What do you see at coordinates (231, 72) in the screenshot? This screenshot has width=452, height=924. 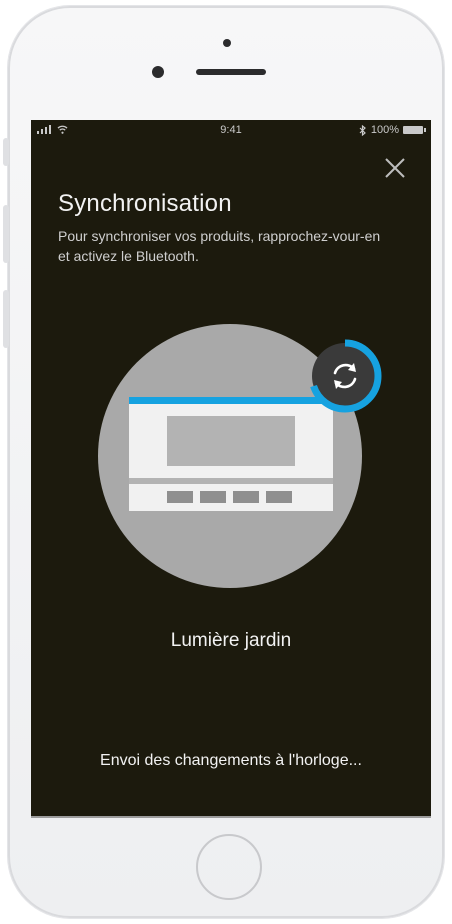 I see `earpiece-speaker` at bounding box center [231, 72].